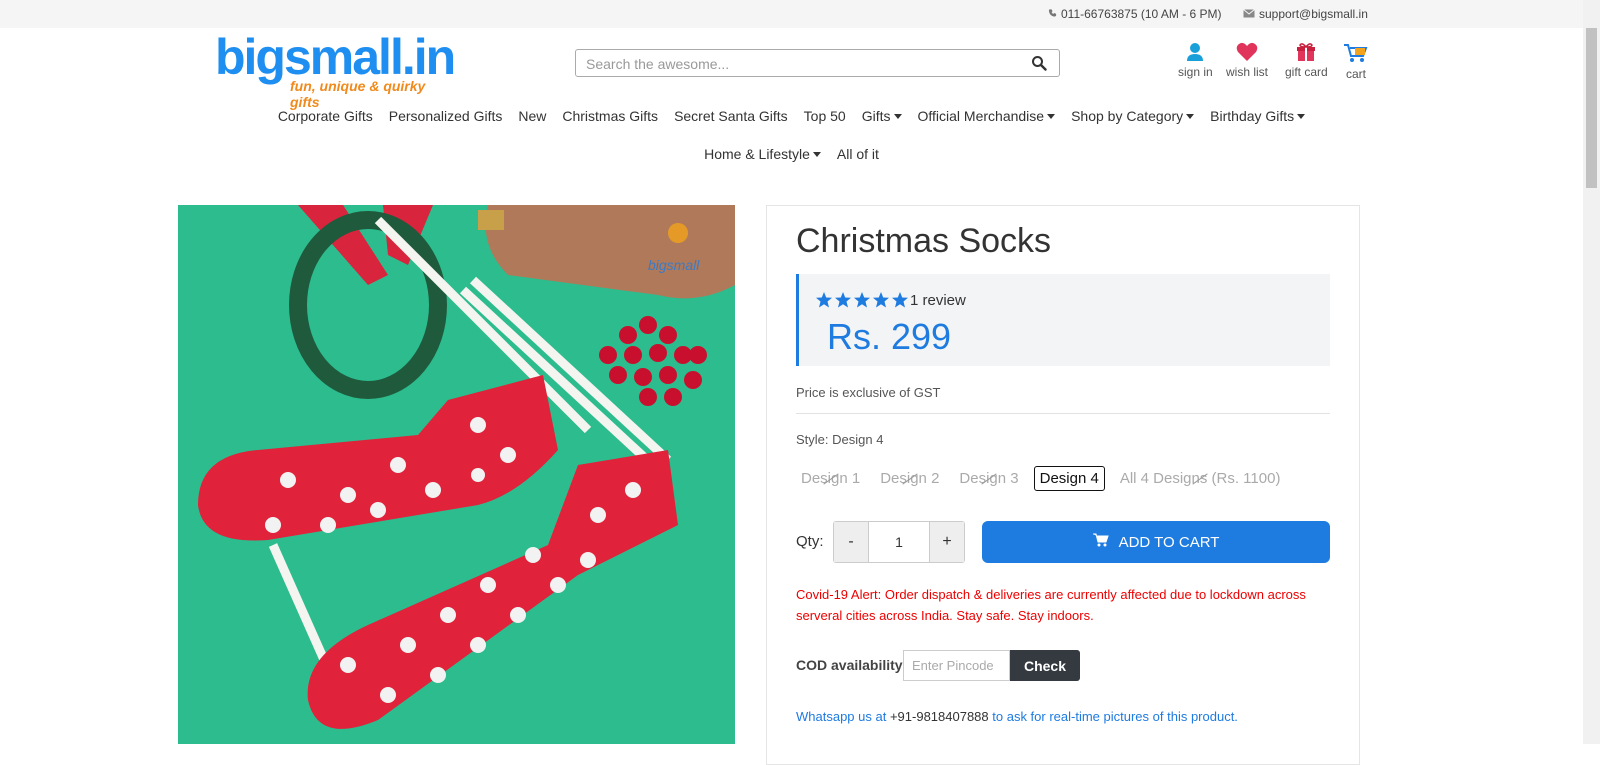 Image resolution: width=1600 pixels, height=765 pixels. I want to click on nav-top-50: Top 50, so click(825, 116).